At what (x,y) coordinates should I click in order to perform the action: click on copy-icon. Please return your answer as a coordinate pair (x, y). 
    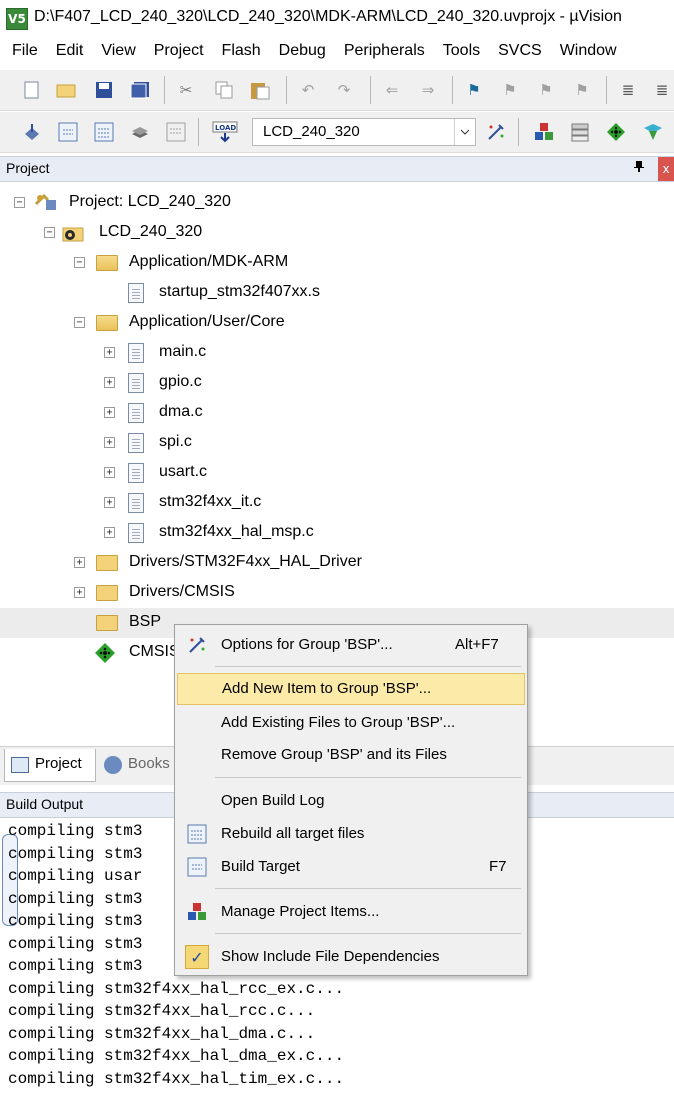
    Looking at the image, I should click on (224, 90).